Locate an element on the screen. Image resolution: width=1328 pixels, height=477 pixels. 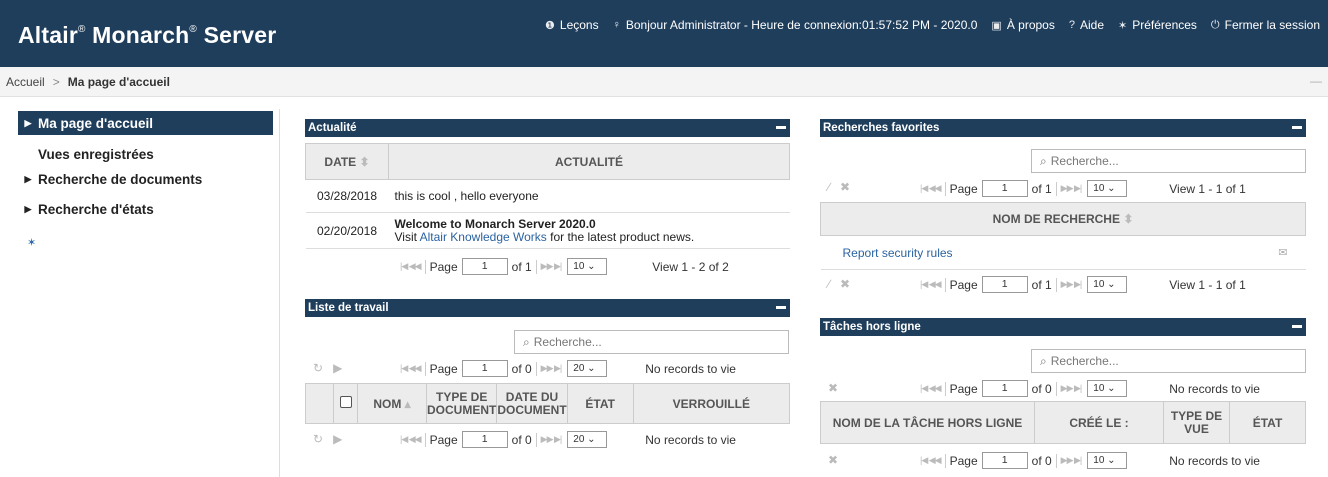
sidebar-item-report-search: ▶ Recherche d'états is located at coordinates (145, 209).